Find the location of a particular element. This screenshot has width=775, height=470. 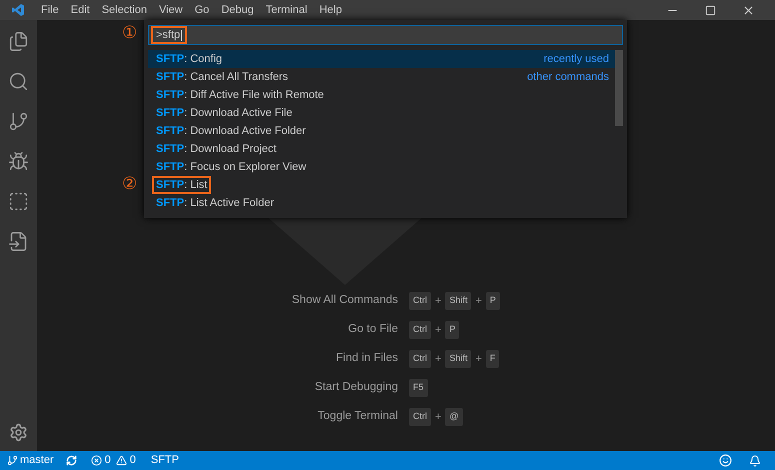

annotation-marker: ② is located at coordinates (129, 184).